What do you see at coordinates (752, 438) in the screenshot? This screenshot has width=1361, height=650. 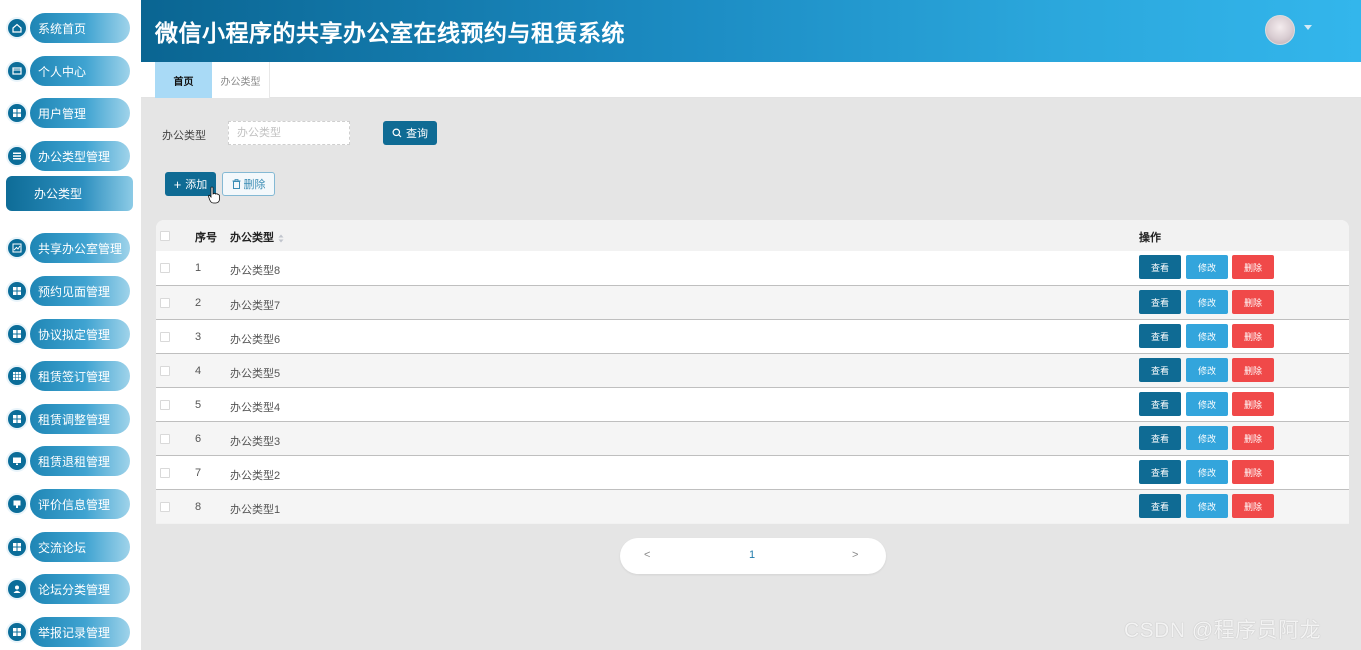 I see `table-row: 6 办公类型3 查看 修改 删除` at bounding box center [752, 438].